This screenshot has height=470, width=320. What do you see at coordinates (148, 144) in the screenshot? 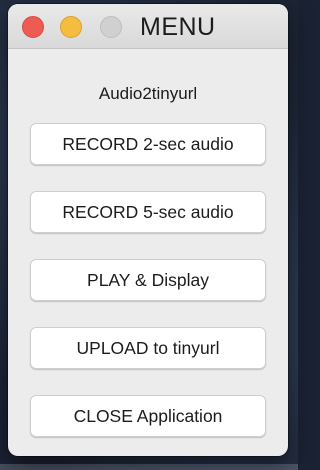
I see `record-2-sec-button: RECORD 2-sec audio` at bounding box center [148, 144].